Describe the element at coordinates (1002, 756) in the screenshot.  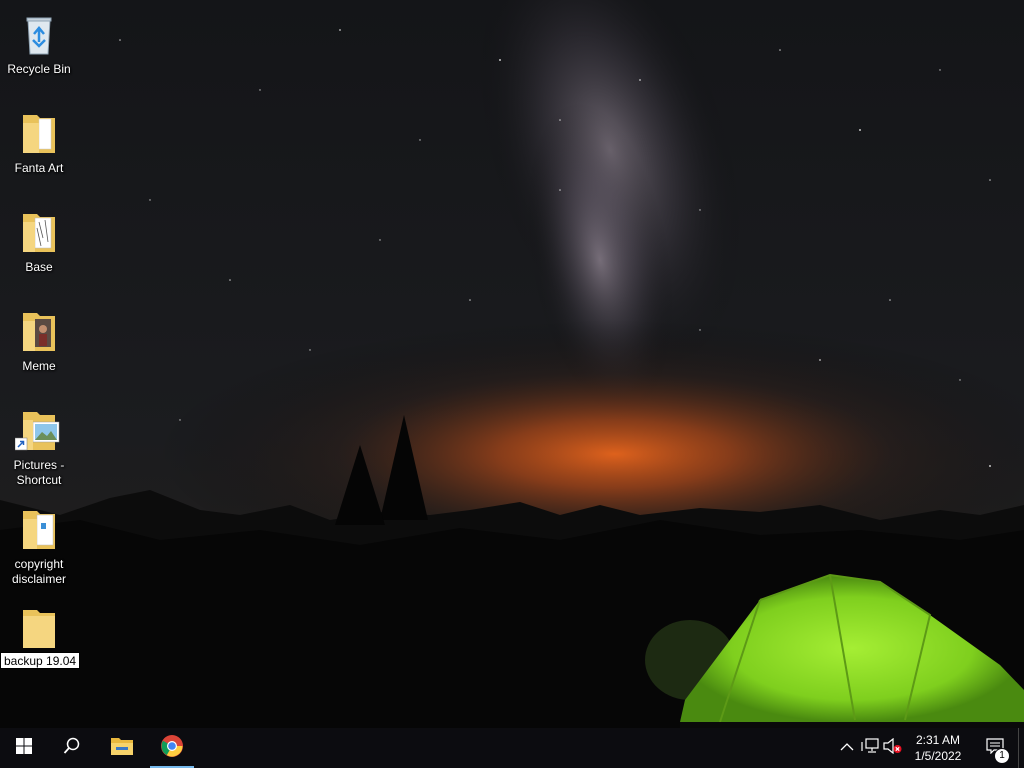
I see `notification-count-badge: 1` at that location.